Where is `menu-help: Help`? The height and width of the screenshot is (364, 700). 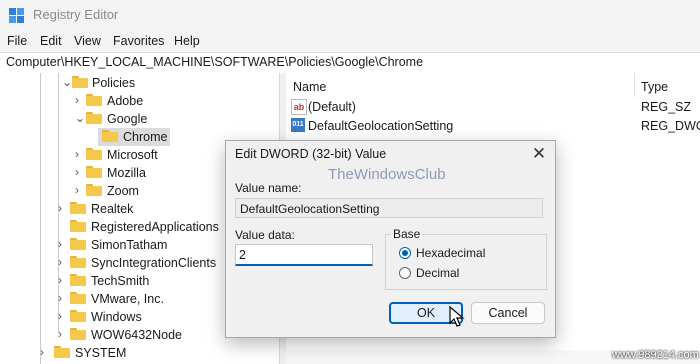 menu-help: Help is located at coordinates (187, 41).